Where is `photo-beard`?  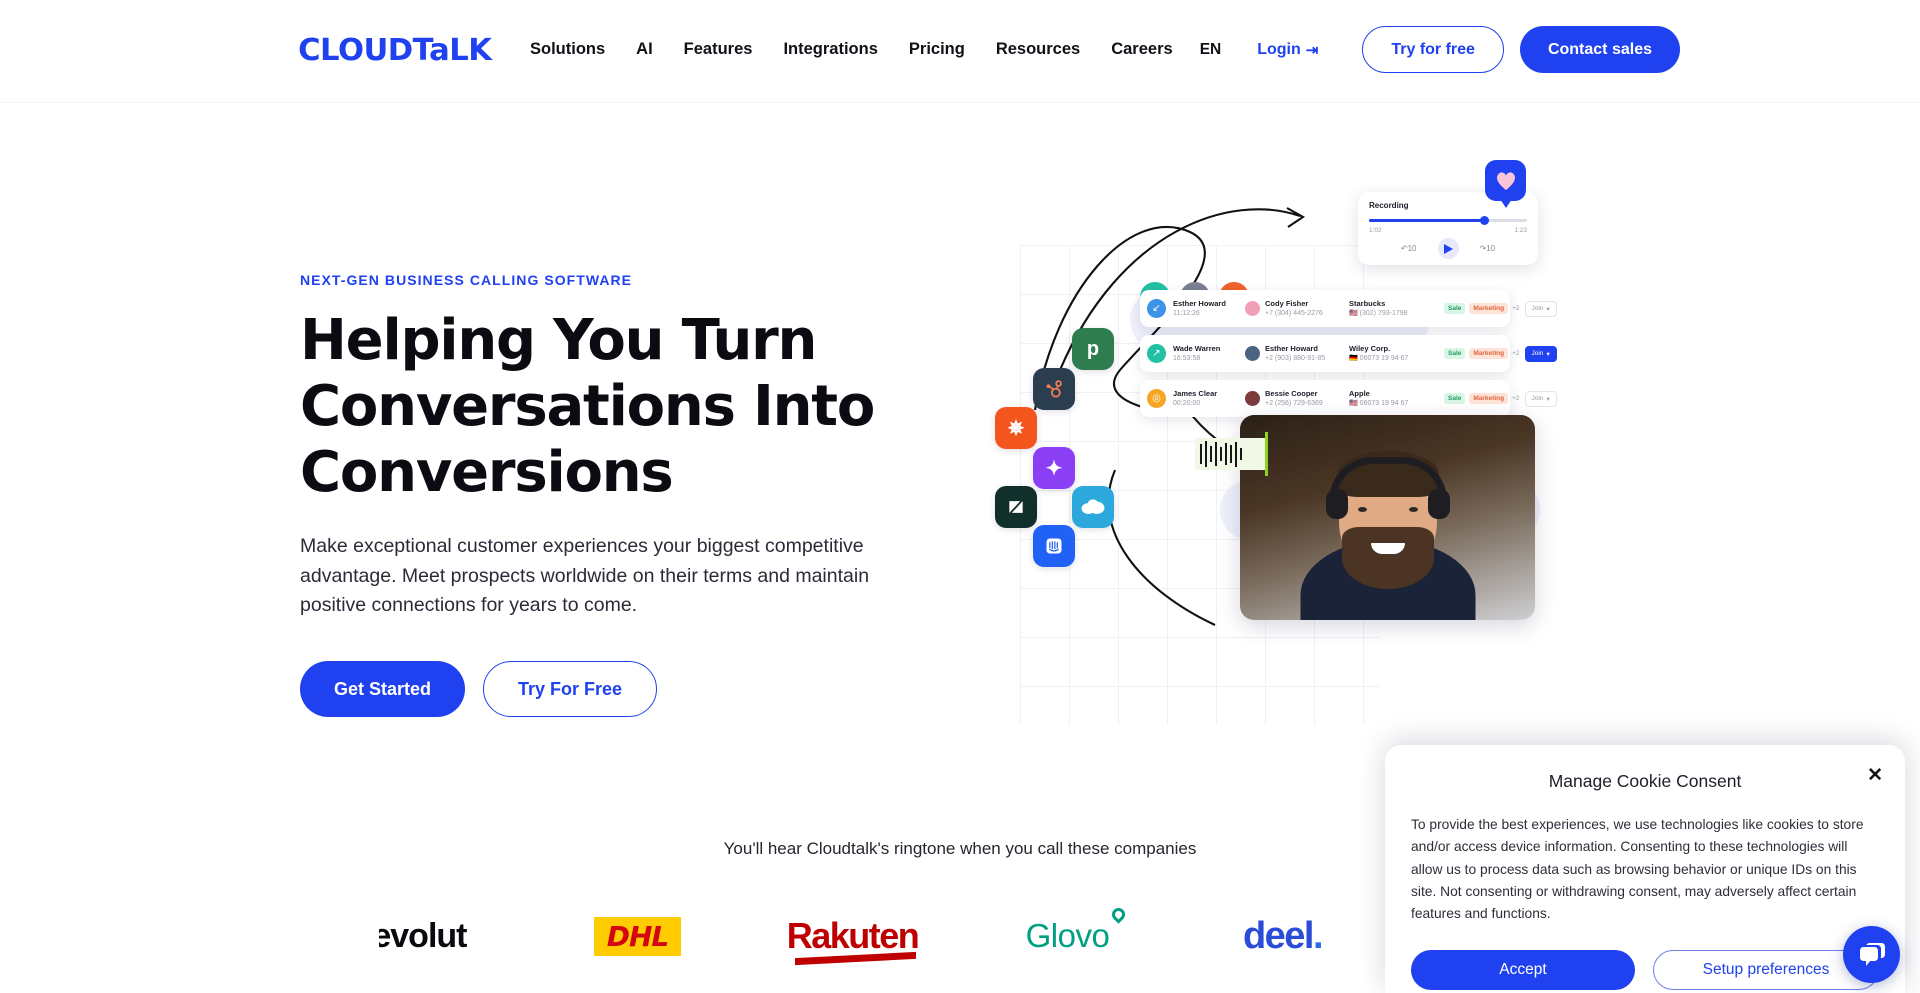 photo-beard is located at coordinates (1387, 558).